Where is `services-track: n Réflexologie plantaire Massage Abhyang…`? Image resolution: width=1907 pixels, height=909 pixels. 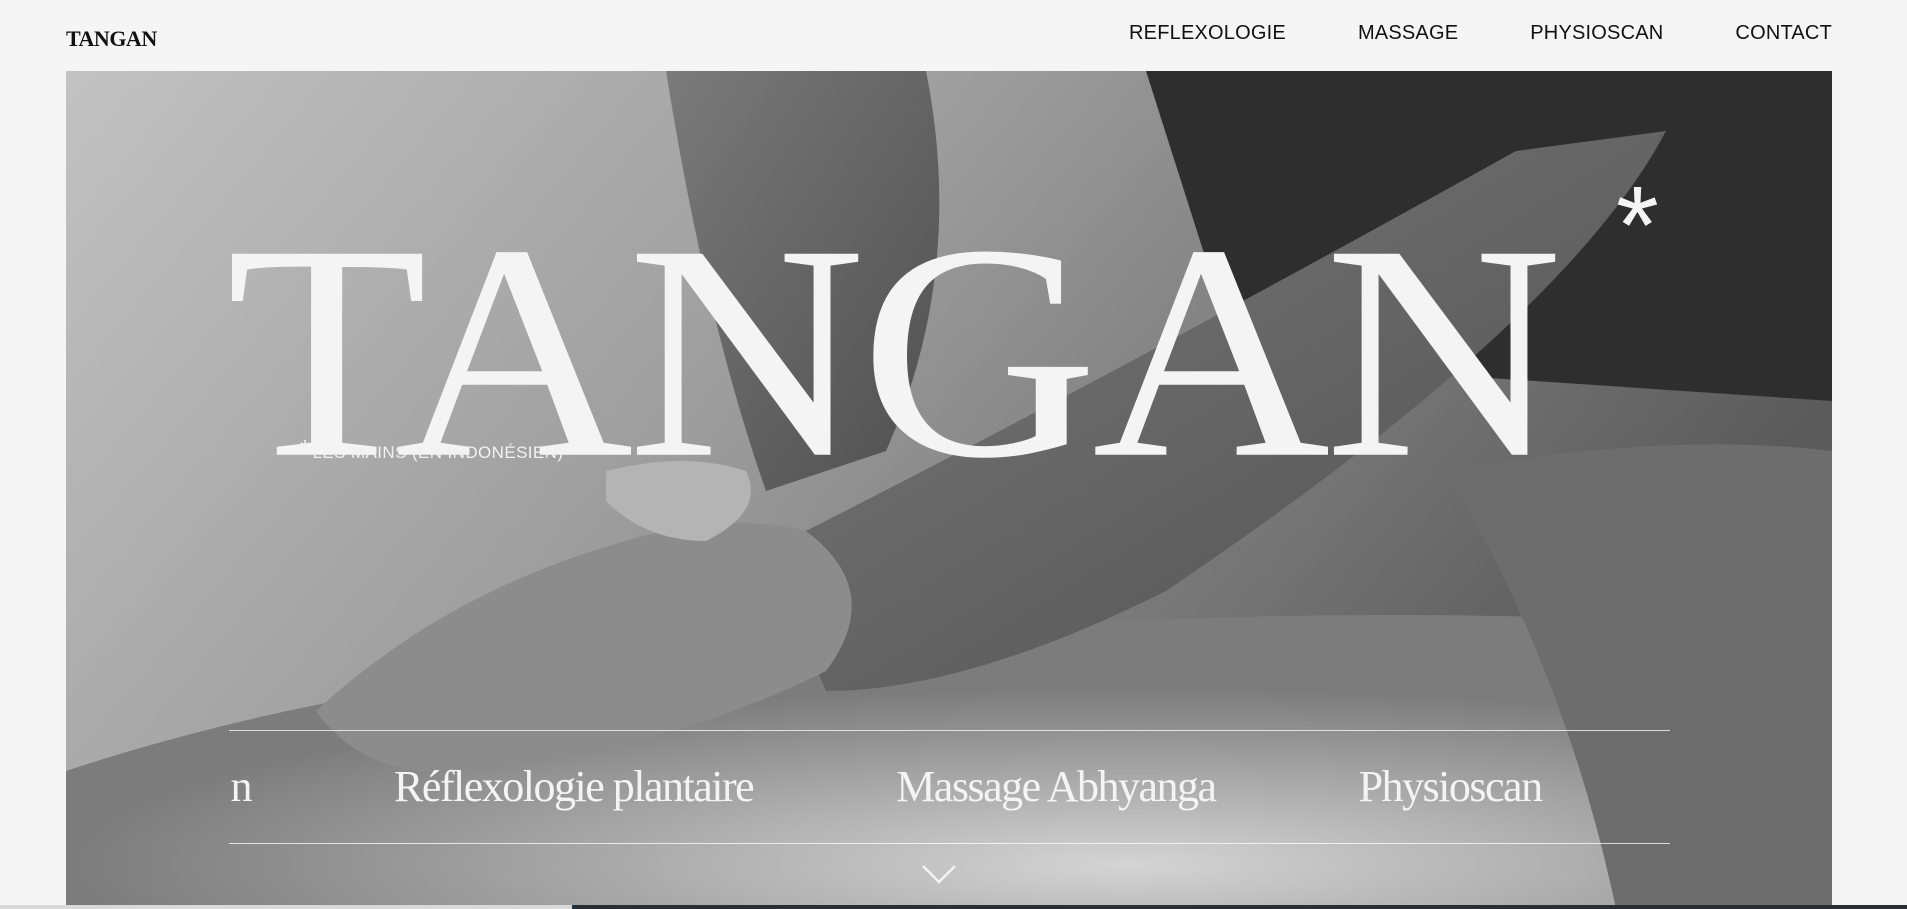
services-track: n Réflexologie plantaire Massage Abhyang… is located at coordinates (951, 787).